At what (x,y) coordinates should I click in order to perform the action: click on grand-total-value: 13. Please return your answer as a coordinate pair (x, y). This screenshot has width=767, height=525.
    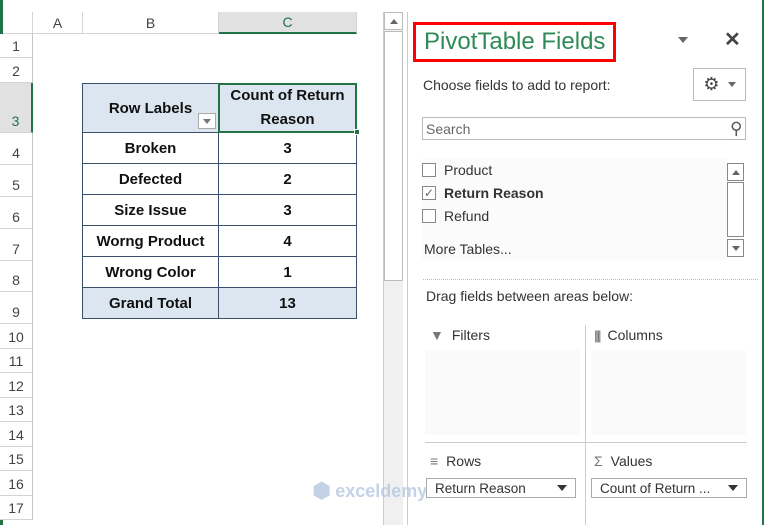
    Looking at the image, I should click on (287, 303).